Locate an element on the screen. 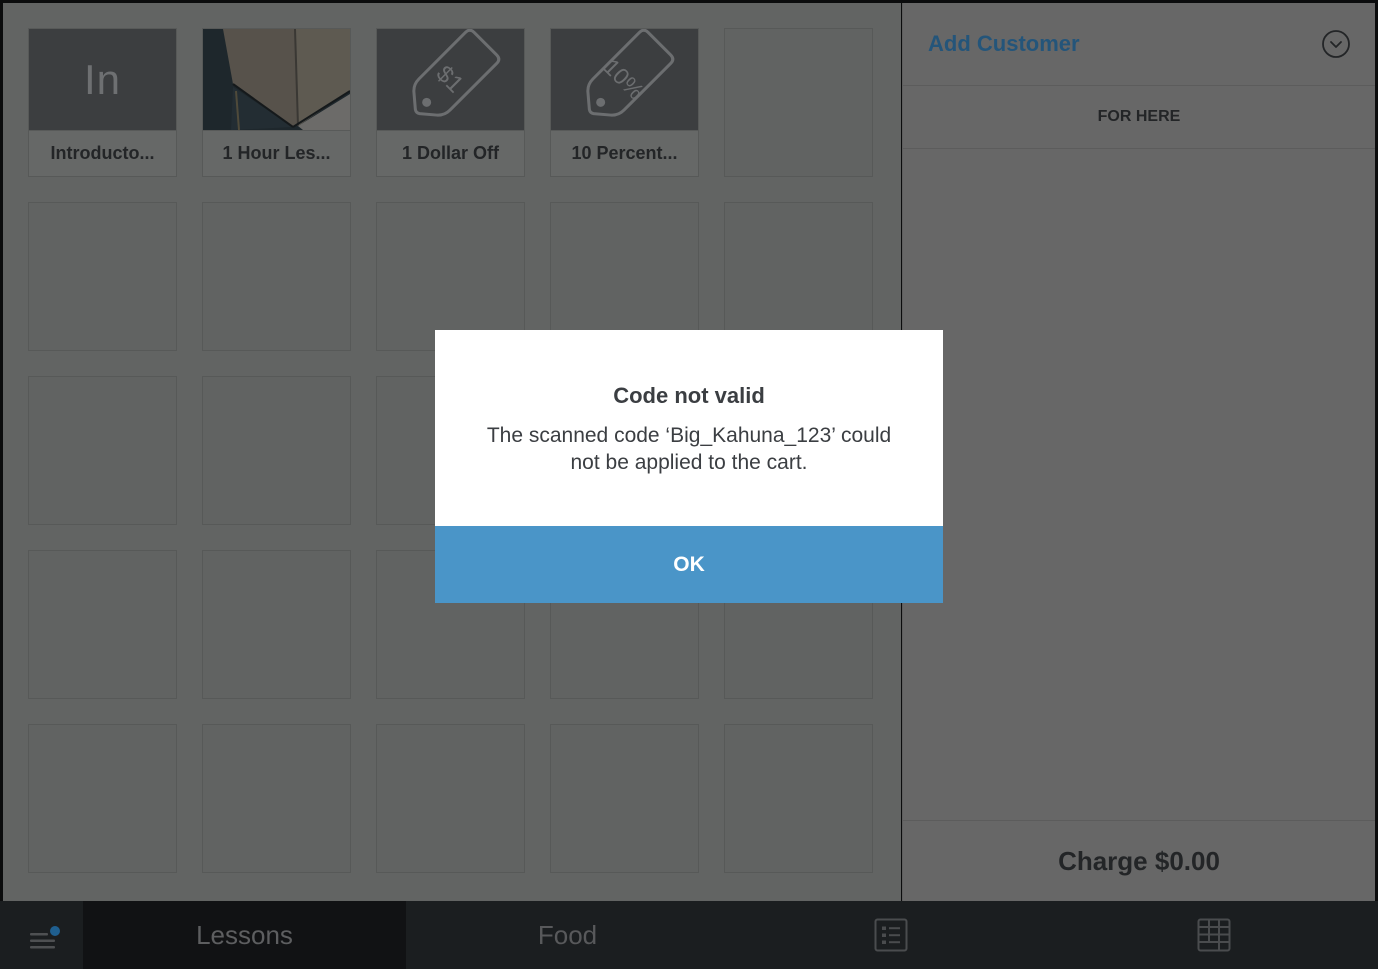 This screenshot has height=969, width=1378. list-icon is located at coordinates (890, 935).